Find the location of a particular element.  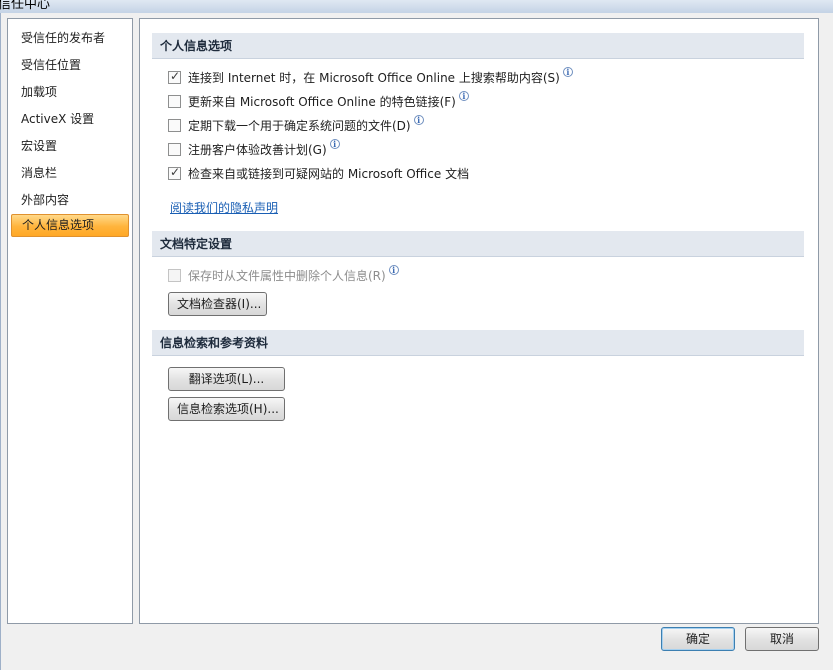

option-update-featured-links: 更新来自 Microsoft Office Online 的特色链接(F) i is located at coordinates (318, 100).